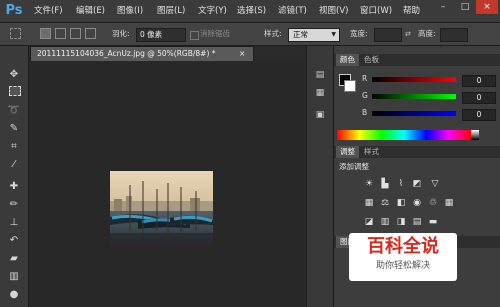 This screenshot has width=500, height=307. I want to click on channel-r-label: R, so click(365, 78).